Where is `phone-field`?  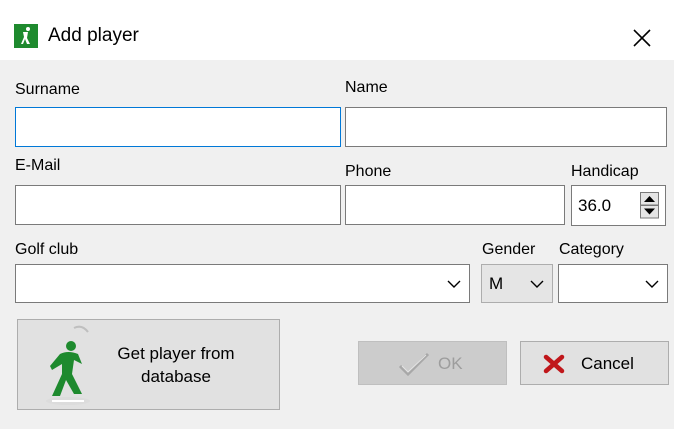
phone-field is located at coordinates (455, 205).